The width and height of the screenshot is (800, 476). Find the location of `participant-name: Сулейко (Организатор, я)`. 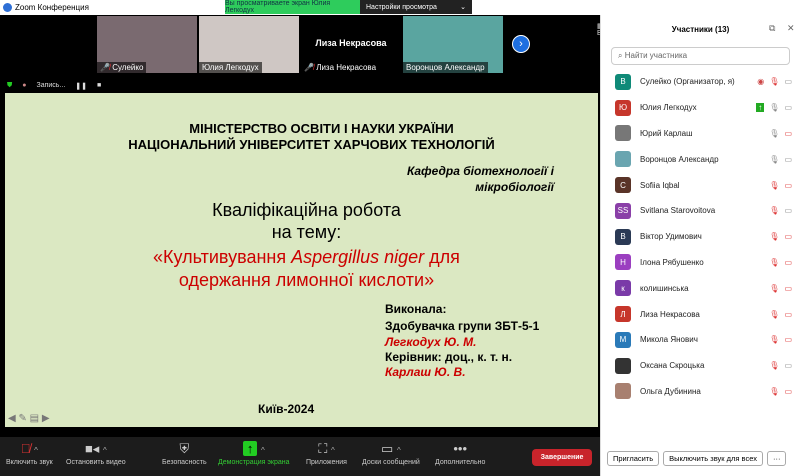

participant-name: Сулейко (Организатор, я) is located at coordinates (687, 82).